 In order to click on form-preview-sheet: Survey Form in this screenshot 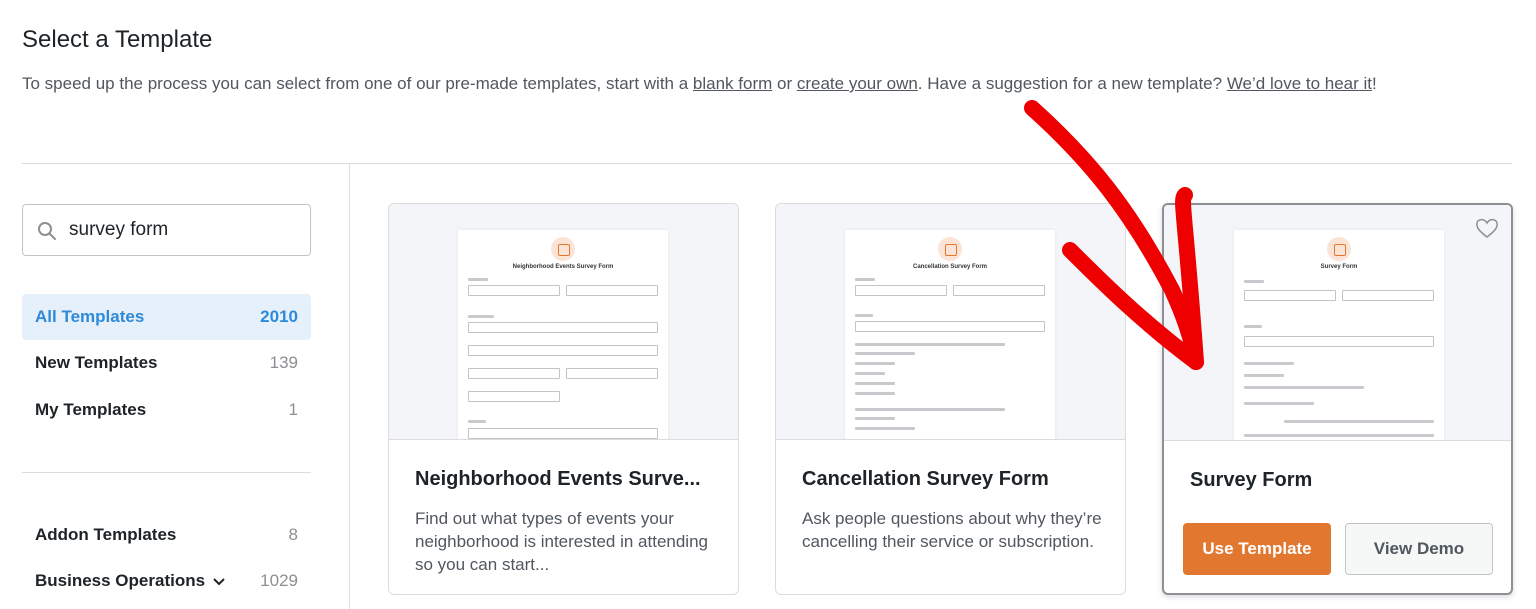, I will do `click(1339, 335)`.